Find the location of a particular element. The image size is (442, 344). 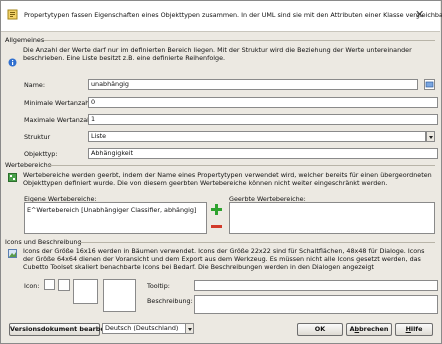

section-title-wertebereiche: Wertebereiche is located at coordinates (28, 165).